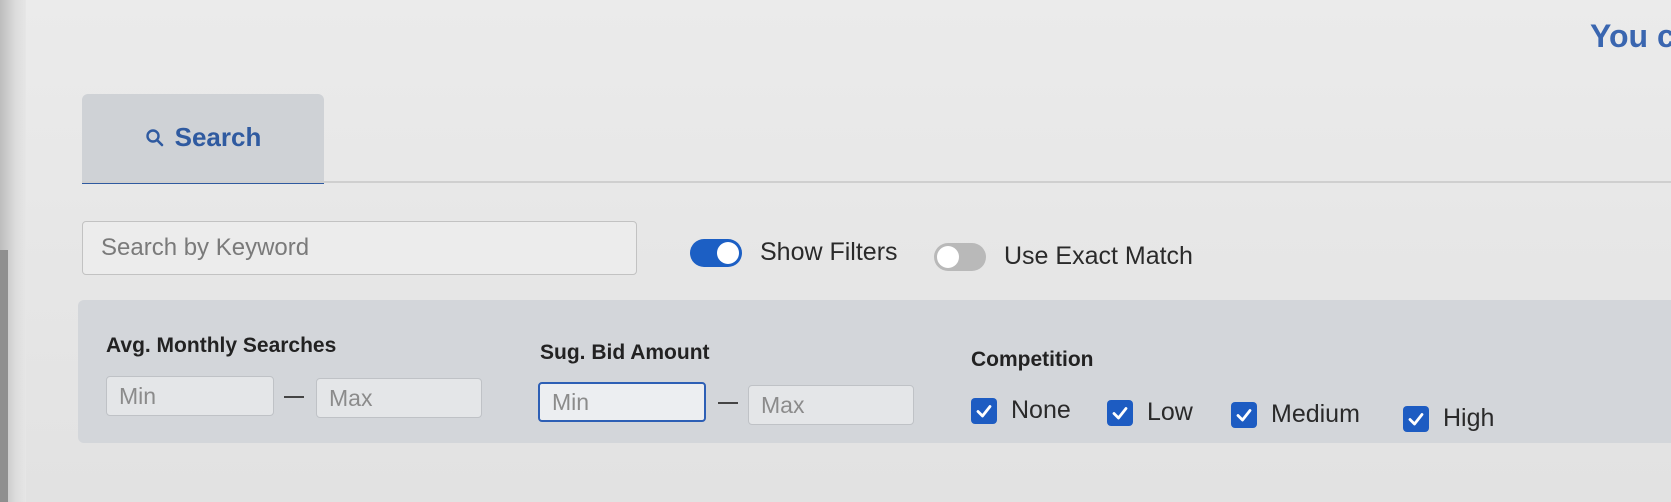 Image resolution: width=1671 pixels, height=502 pixels. I want to click on window-edge, so click(13, 251).